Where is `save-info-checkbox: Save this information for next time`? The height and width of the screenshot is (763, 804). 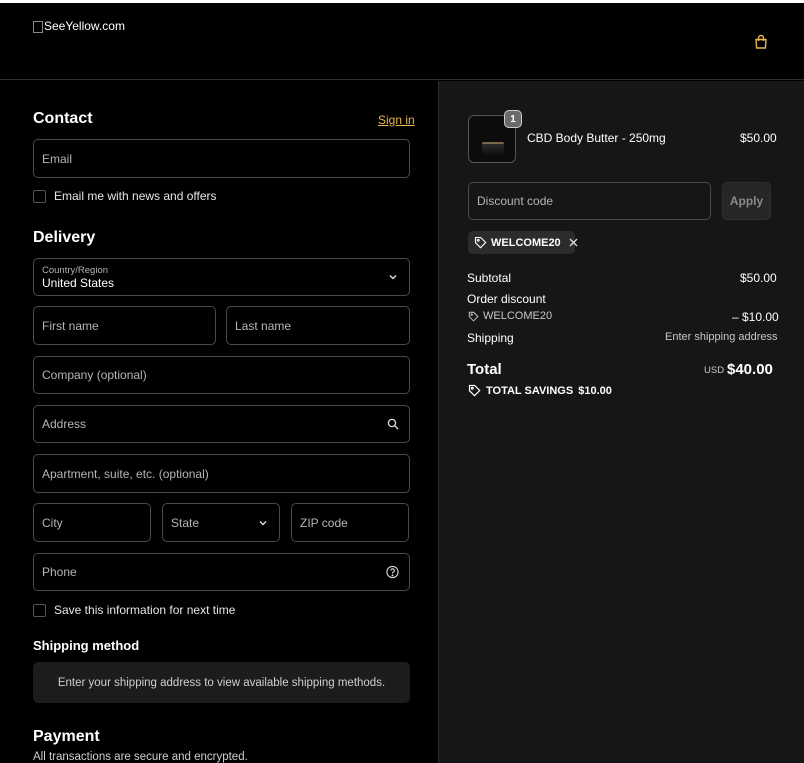 save-info-checkbox: Save this information for next time is located at coordinates (134, 610).